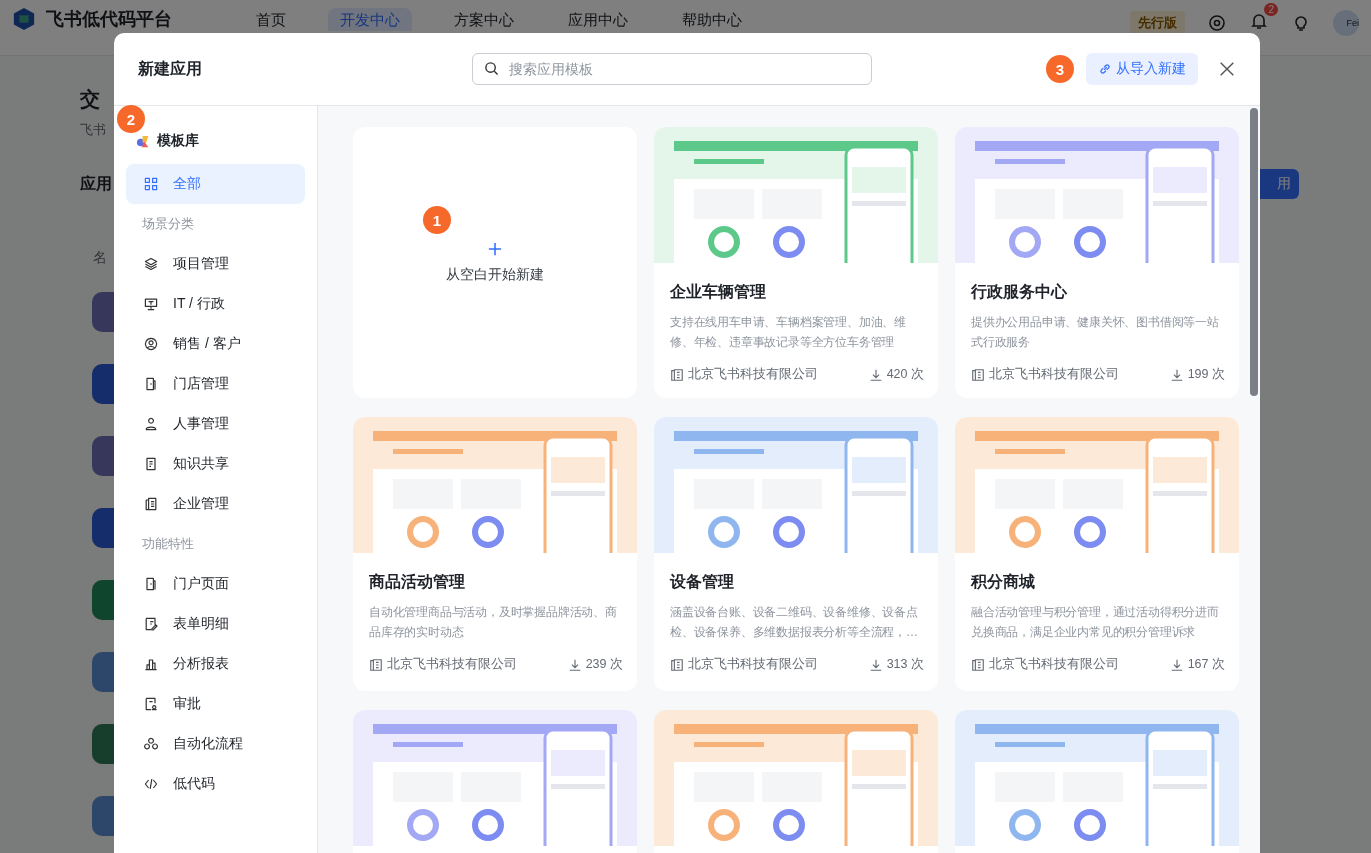 The height and width of the screenshot is (853, 1371). What do you see at coordinates (93, 130) in the screenshot?
I see `page-subtitle: 飞书` at bounding box center [93, 130].